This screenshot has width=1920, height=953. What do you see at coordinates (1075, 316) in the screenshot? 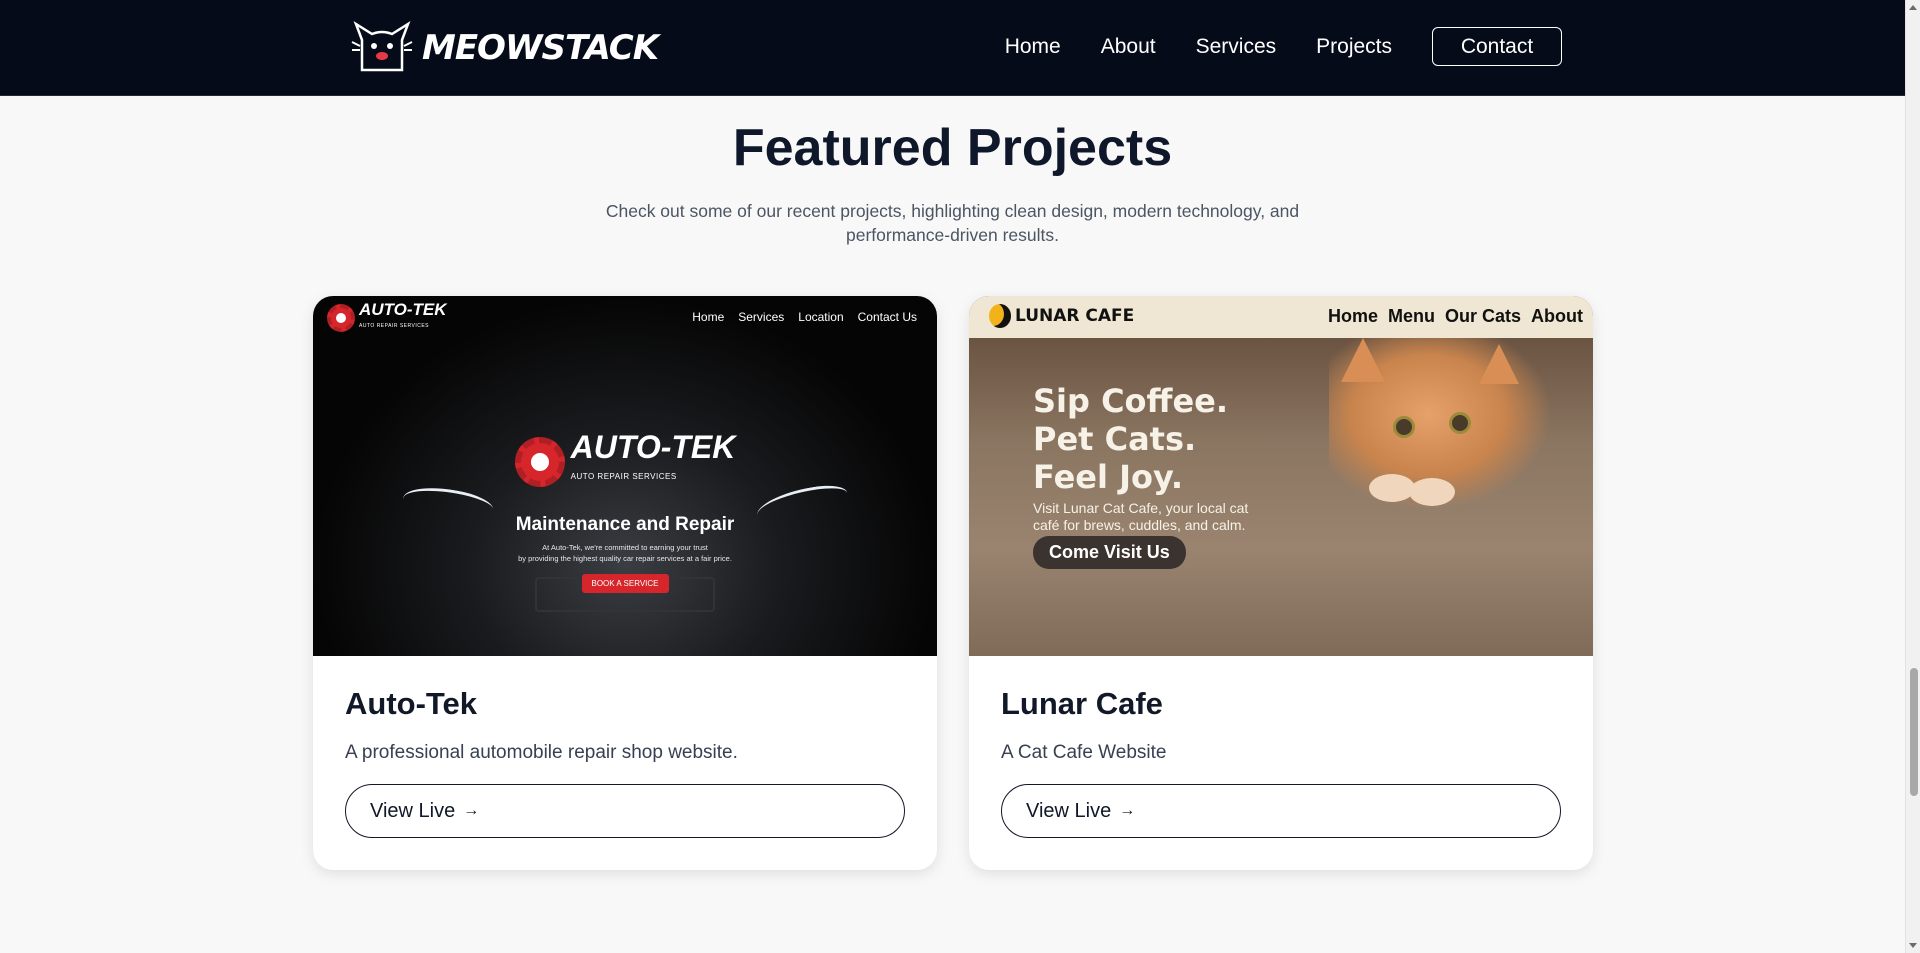
I see `lunar-thumb-brand: LUNAR CAFE` at bounding box center [1075, 316].